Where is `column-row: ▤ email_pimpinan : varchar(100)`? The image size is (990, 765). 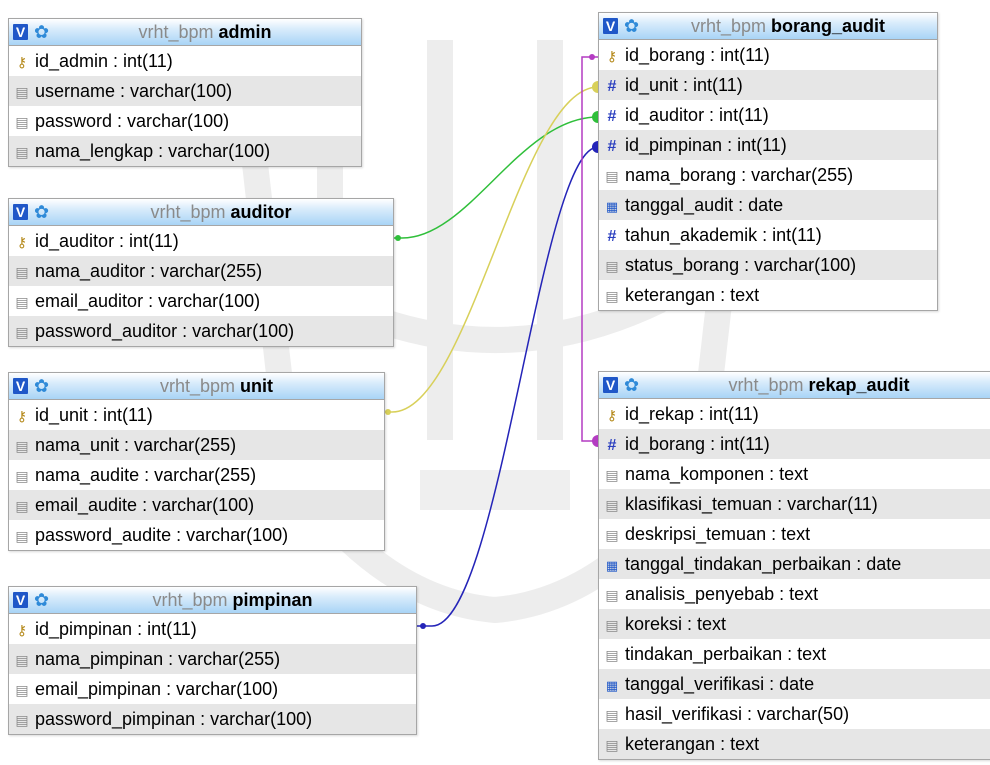 column-row: ▤ email_pimpinan : varchar(100) is located at coordinates (212, 689).